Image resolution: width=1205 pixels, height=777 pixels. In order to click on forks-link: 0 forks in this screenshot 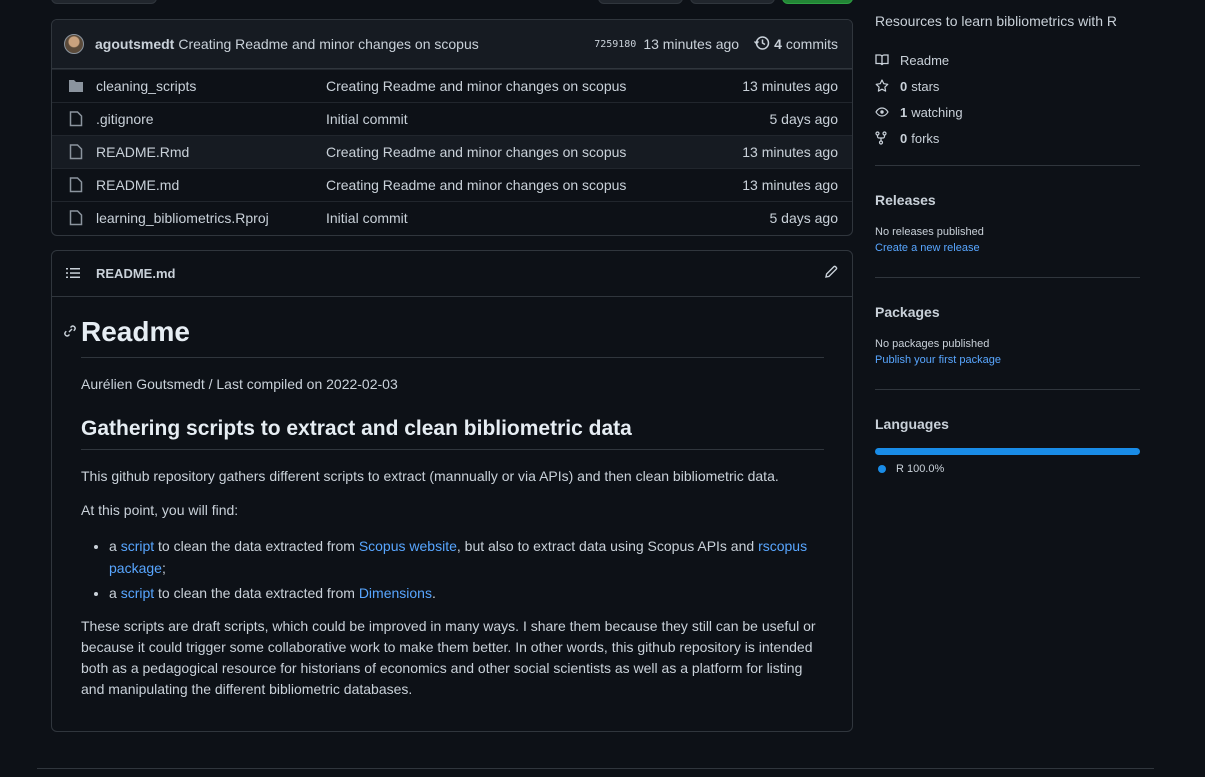, I will do `click(919, 138)`.